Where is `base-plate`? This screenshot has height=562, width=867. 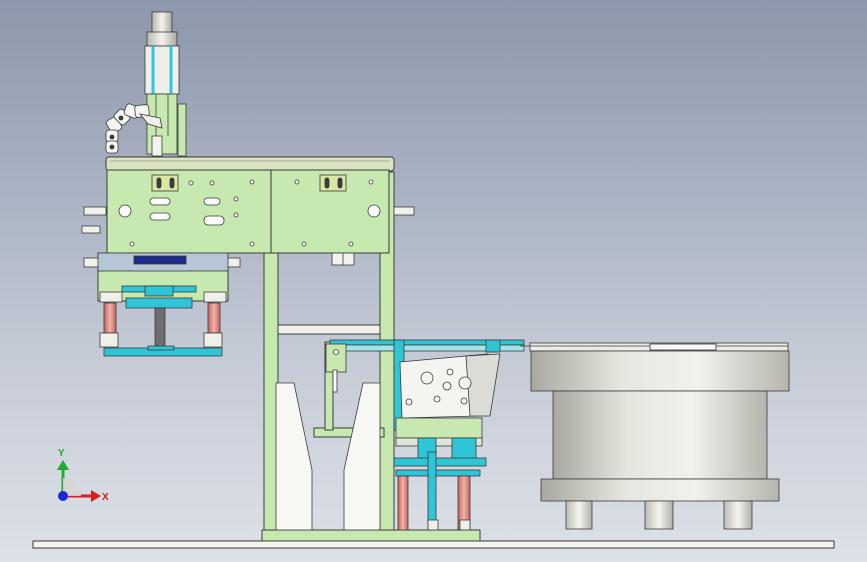 base-plate is located at coordinates (433, 544).